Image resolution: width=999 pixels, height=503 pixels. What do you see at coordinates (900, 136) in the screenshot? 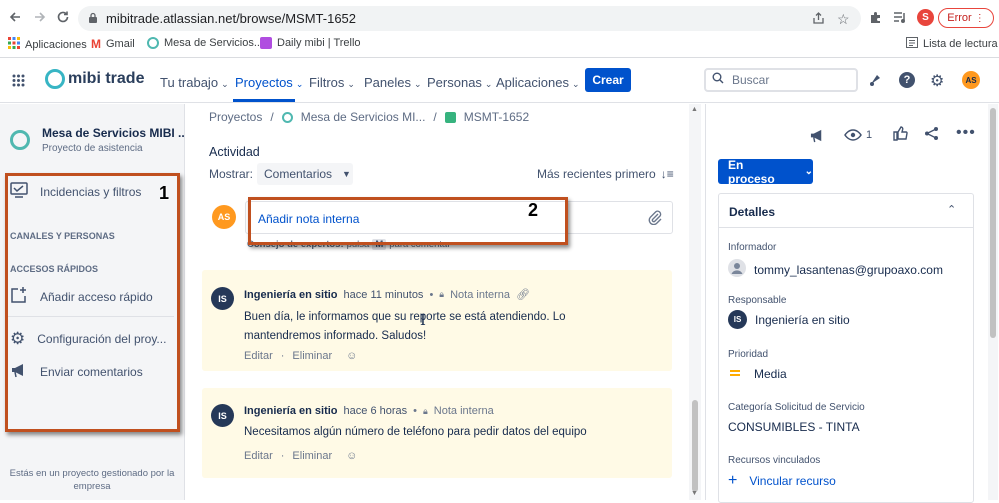
I see `thumbs-up-icon` at bounding box center [900, 136].